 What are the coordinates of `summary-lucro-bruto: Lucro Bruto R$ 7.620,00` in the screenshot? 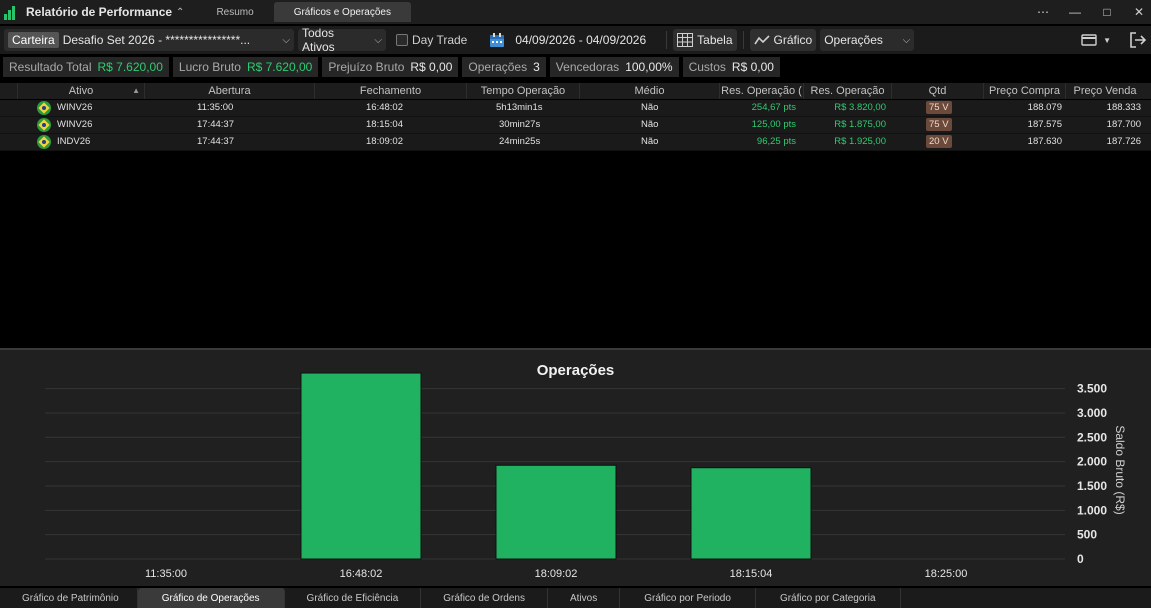 It's located at (245, 67).